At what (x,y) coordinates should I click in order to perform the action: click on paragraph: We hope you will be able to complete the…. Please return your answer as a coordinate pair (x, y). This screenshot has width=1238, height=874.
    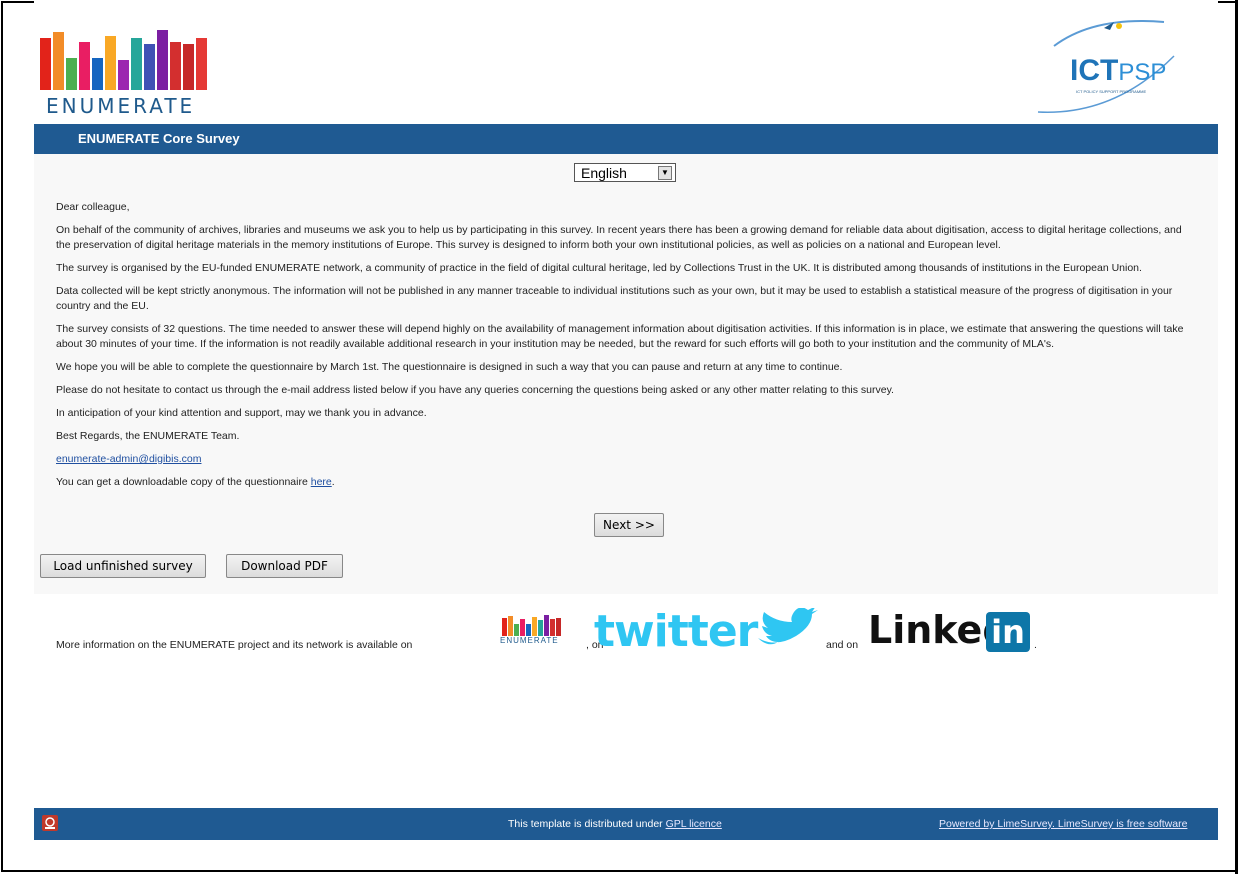
    Looking at the image, I should click on (449, 367).